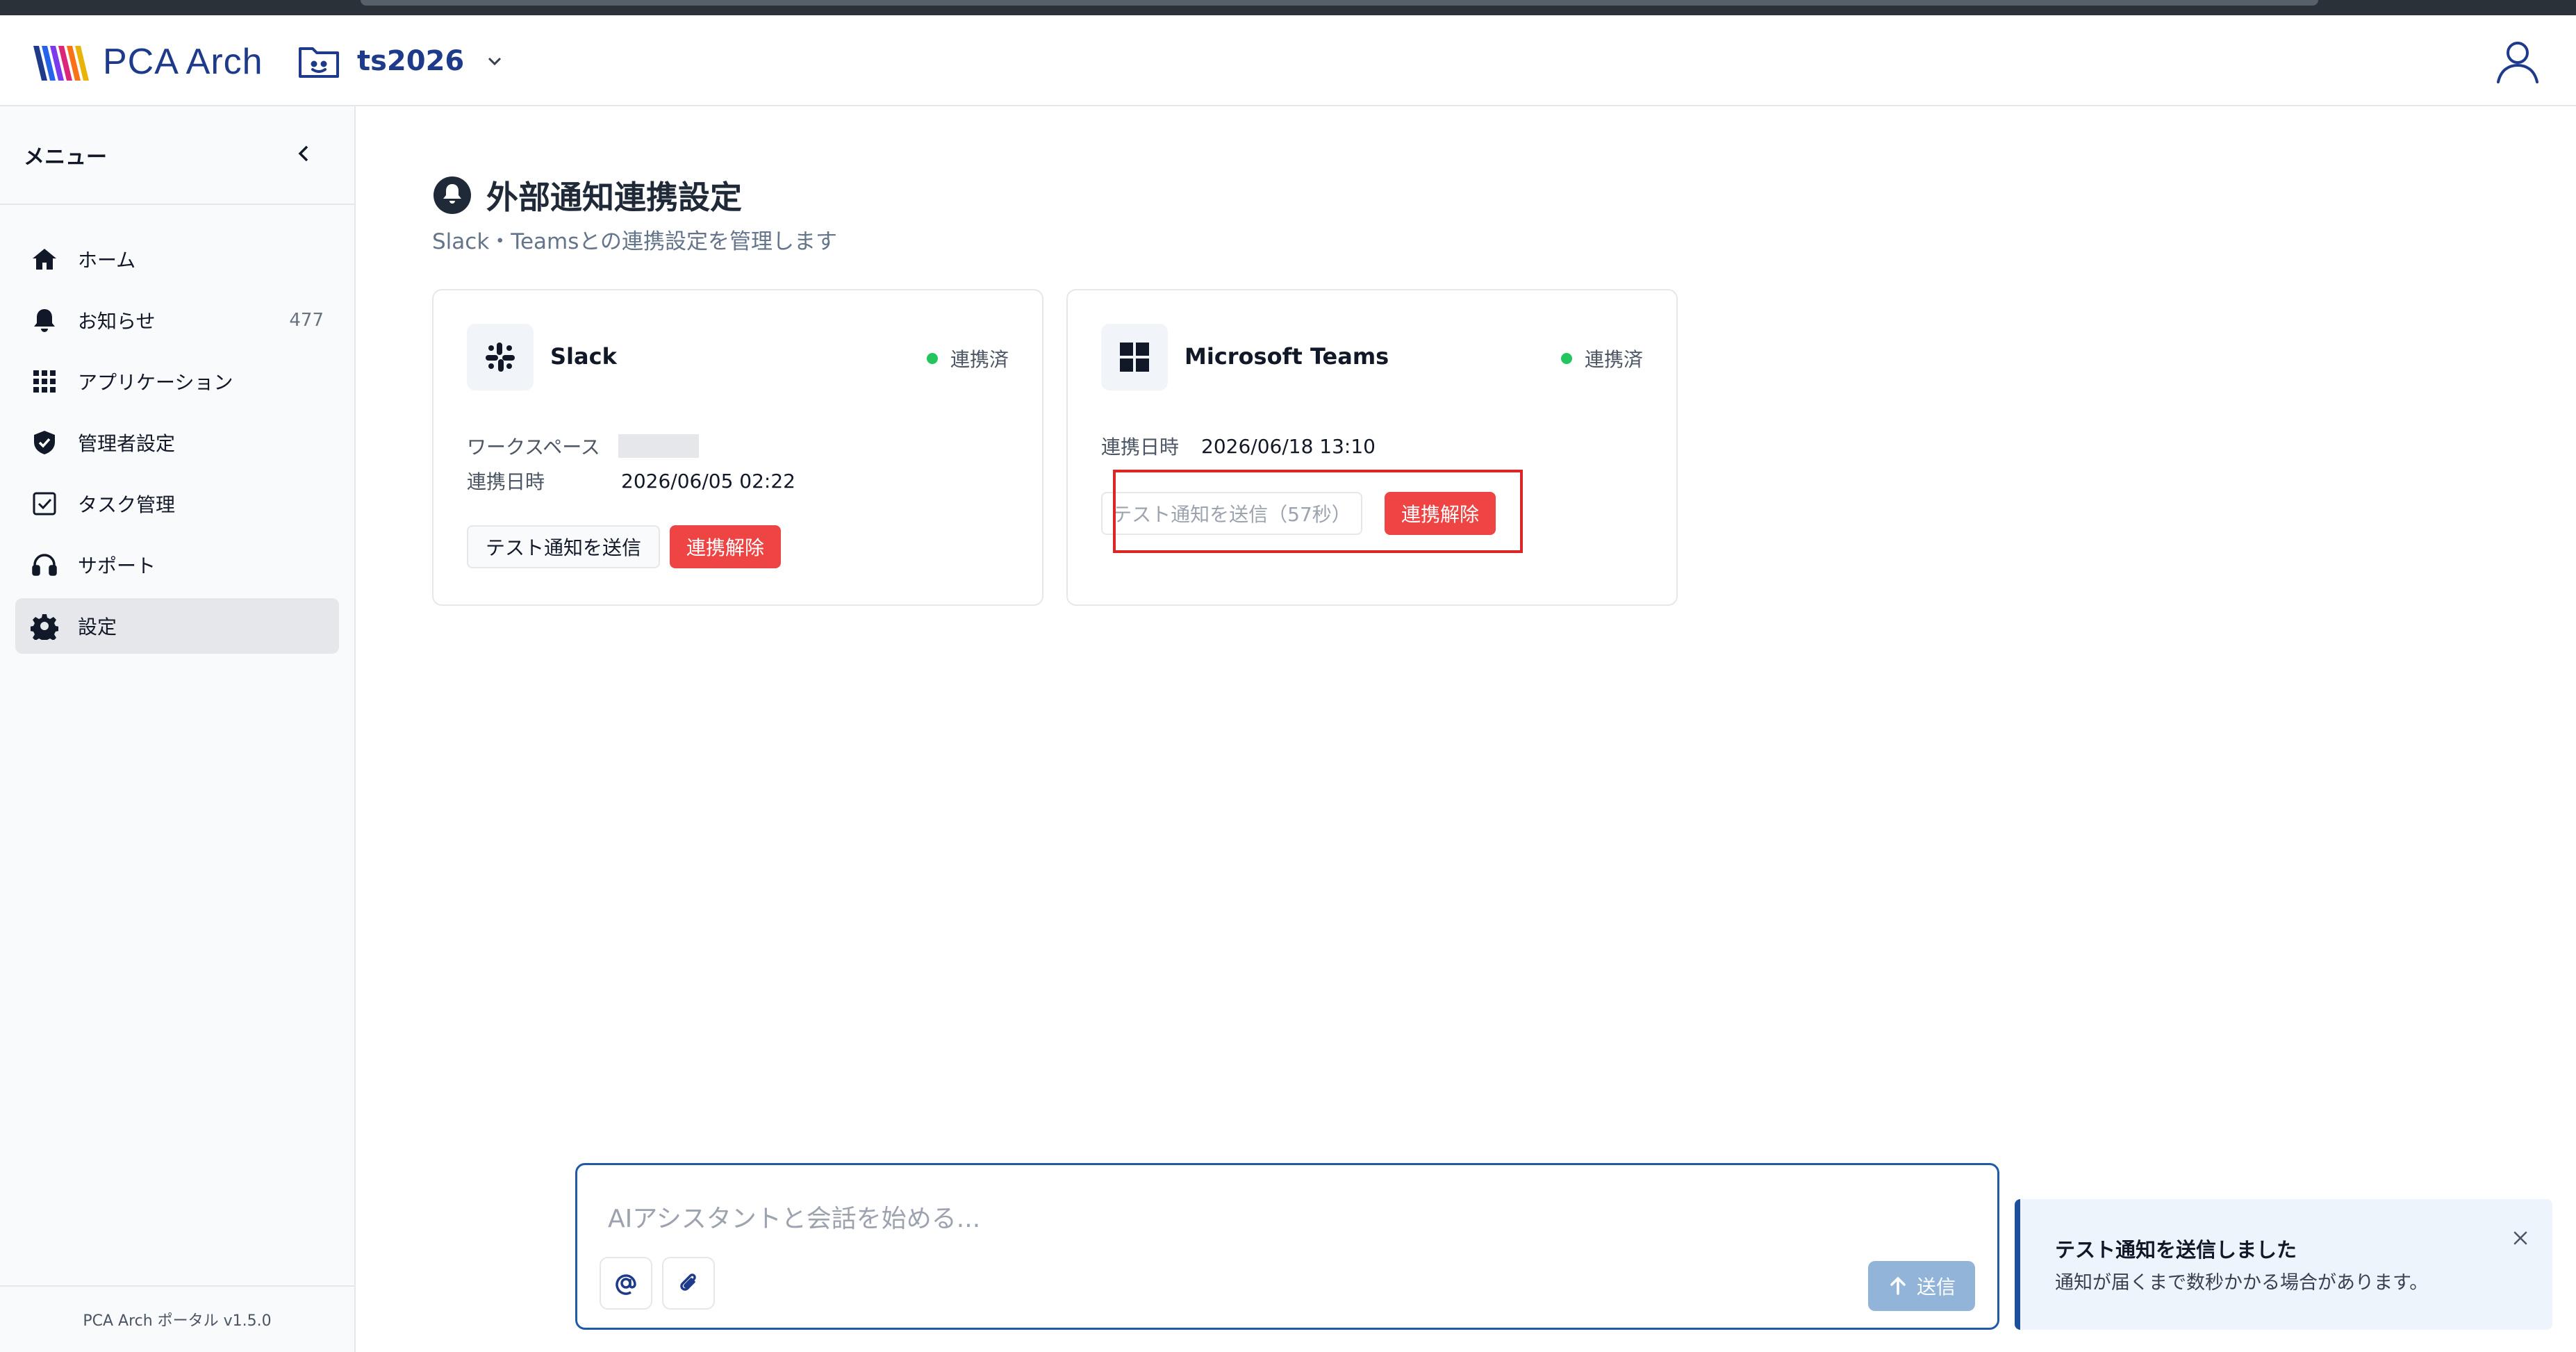 Image resolution: width=2576 pixels, height=1352 pixels. I want to click on sidebar-item-admin-settings: 管理者設定, so click(177, 443).